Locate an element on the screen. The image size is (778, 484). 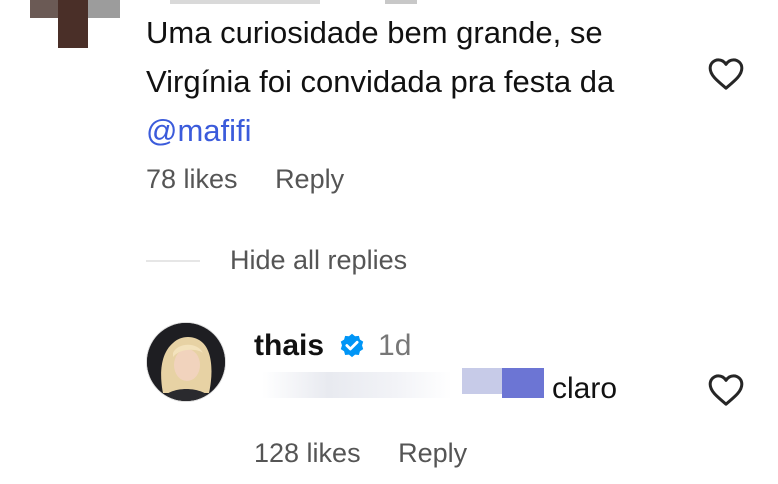
reply-header: thais 1d is located at coordinates (332, 346).